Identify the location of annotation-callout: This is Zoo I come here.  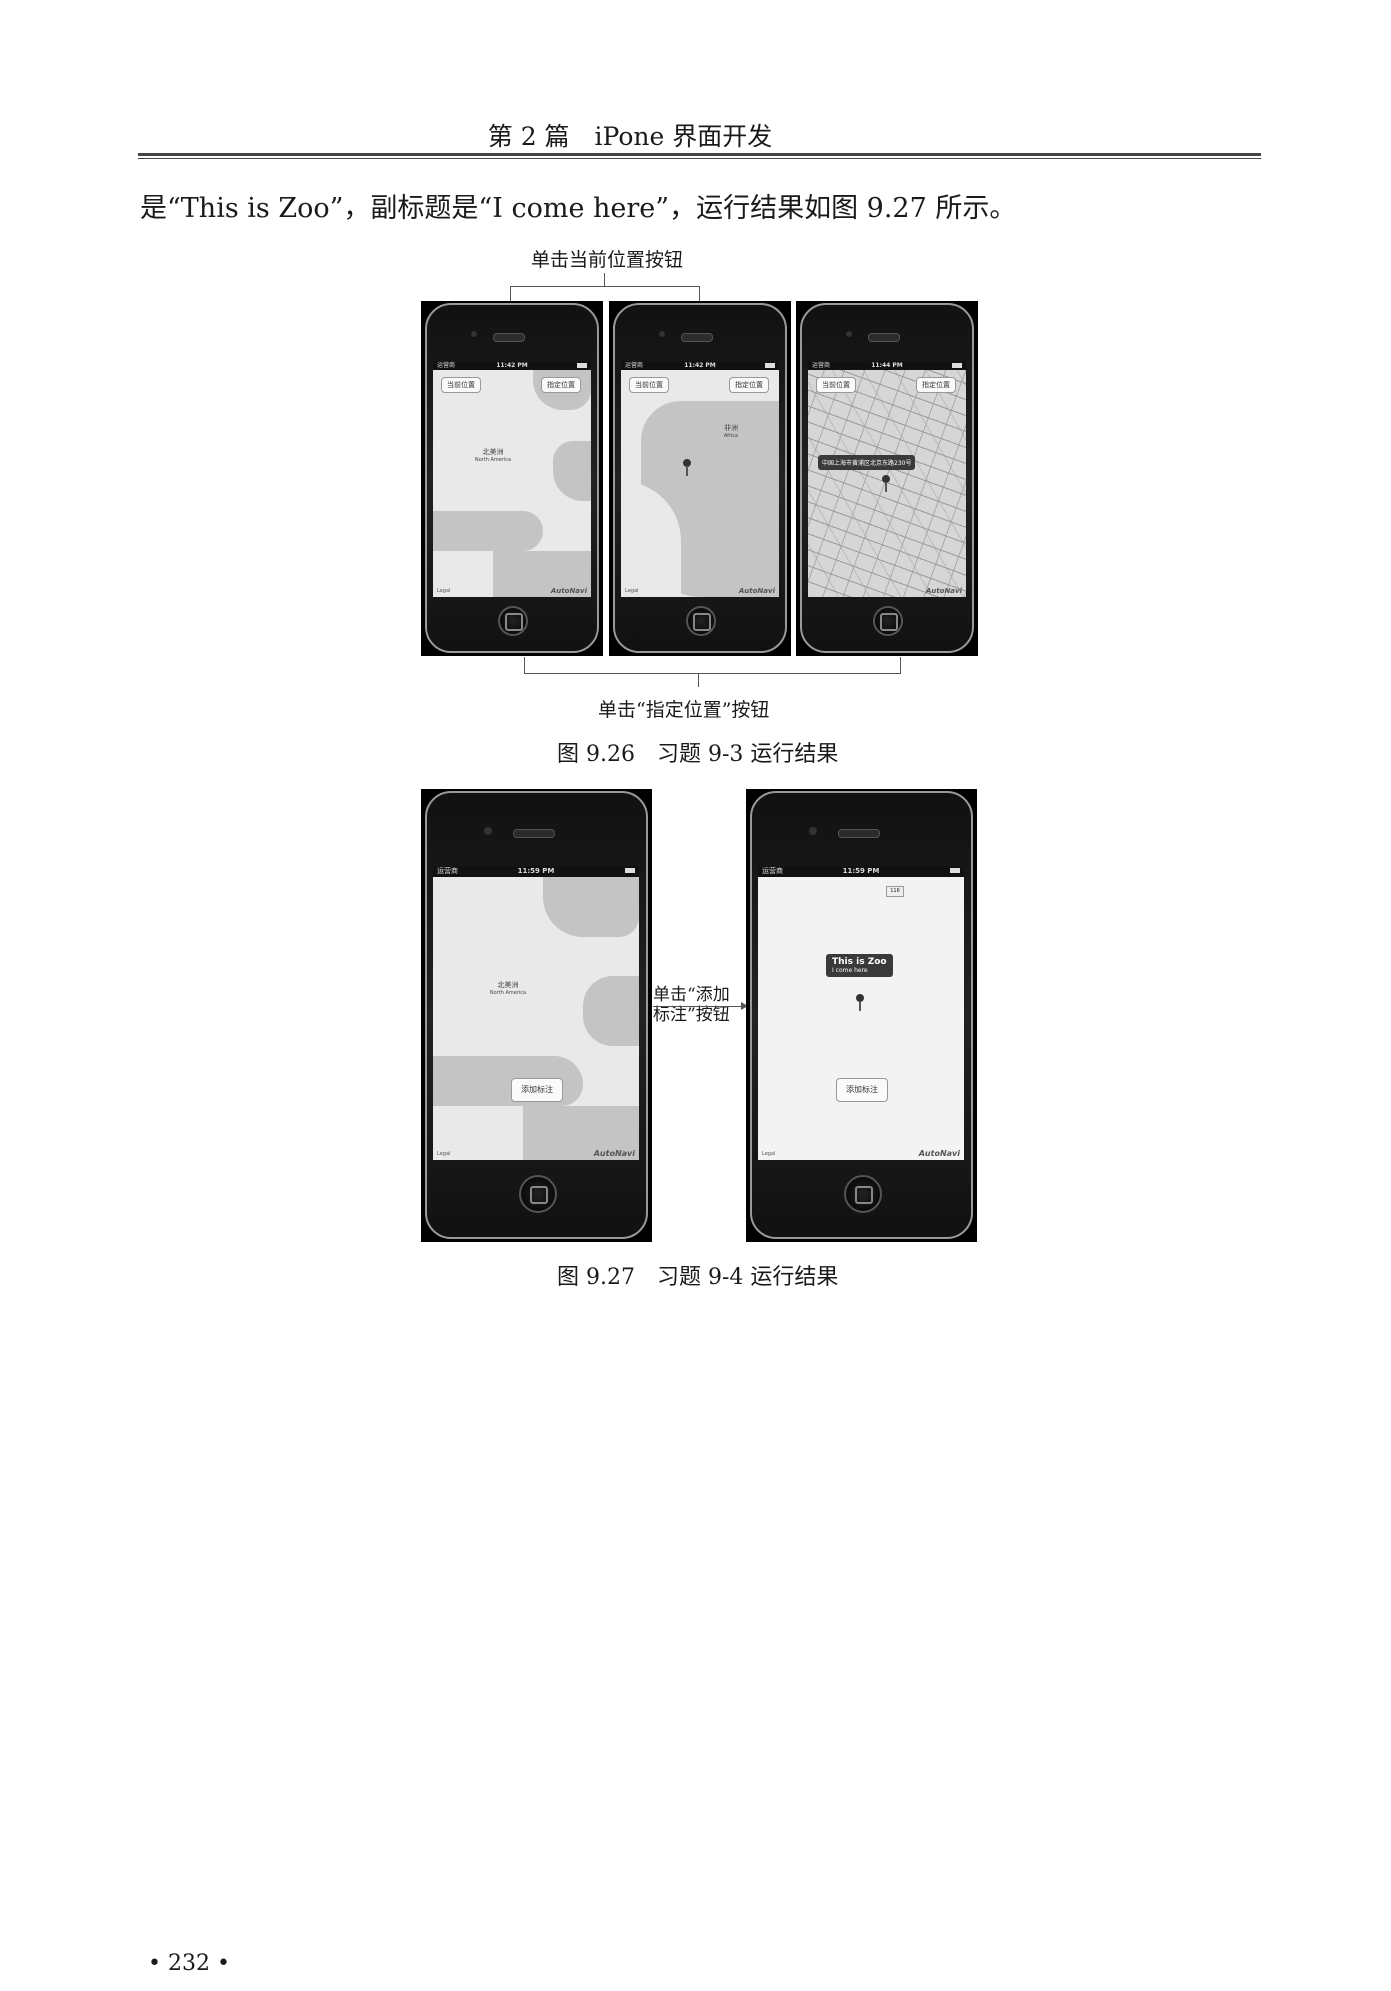
(859, 965).